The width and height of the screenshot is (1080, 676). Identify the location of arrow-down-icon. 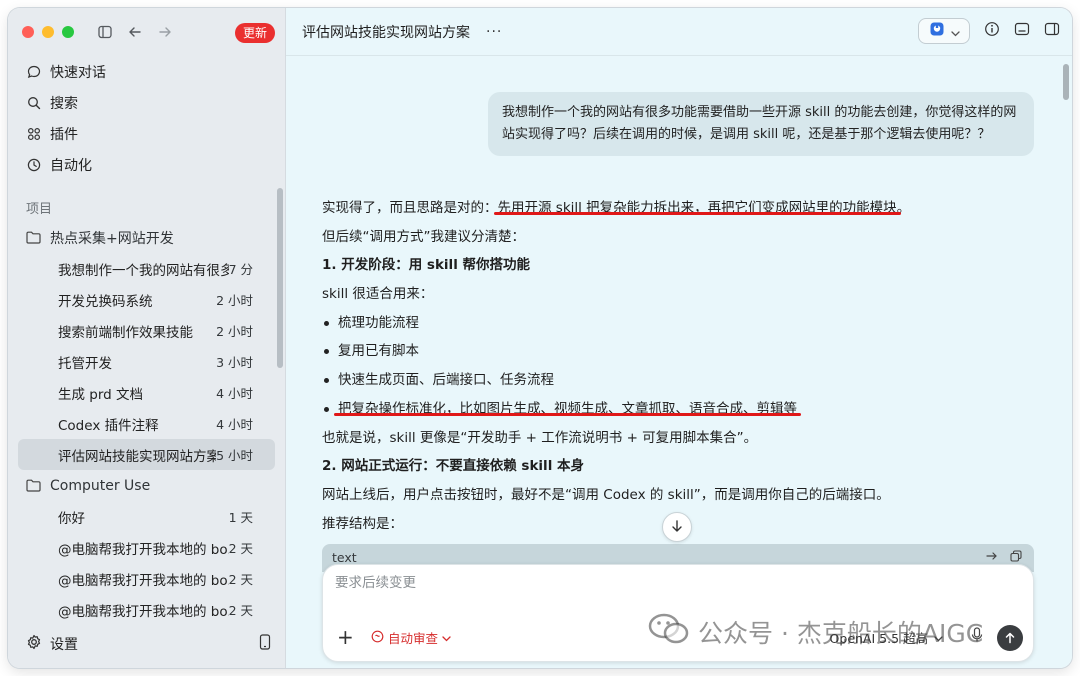
(677, 527).